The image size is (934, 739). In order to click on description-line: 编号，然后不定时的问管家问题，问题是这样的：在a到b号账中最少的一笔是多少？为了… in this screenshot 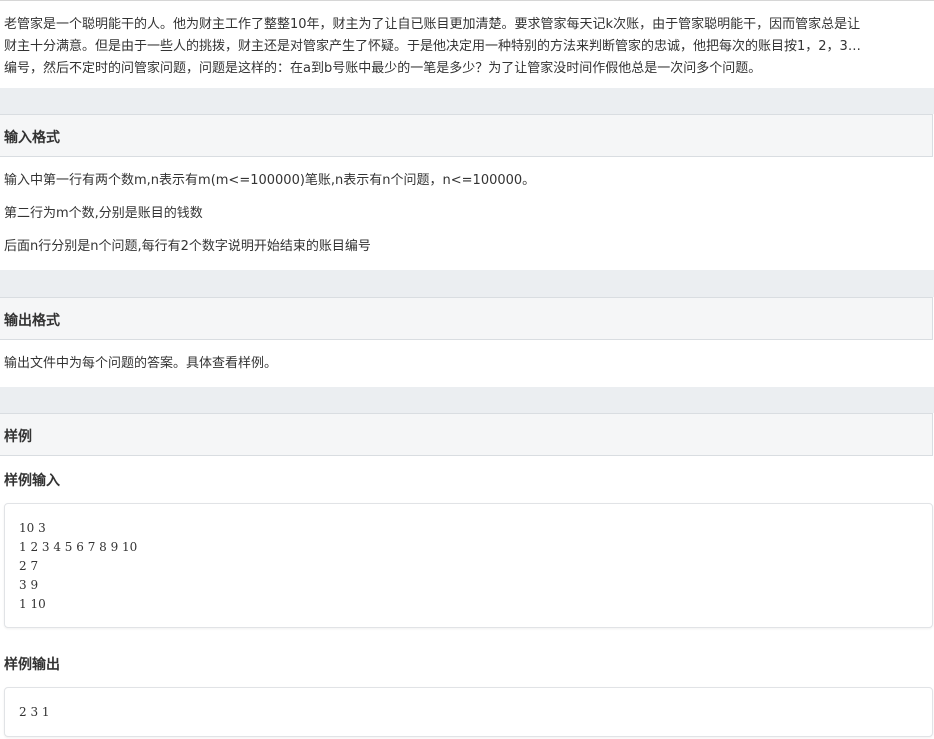, I will do `click(383, 68)`.